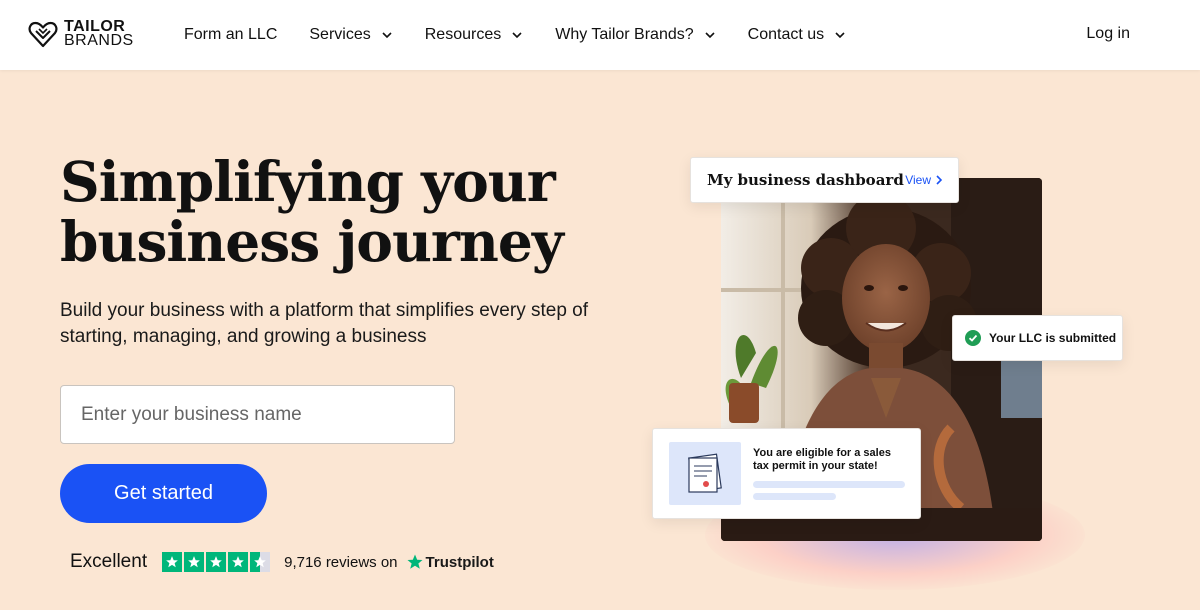  Describe the element at coordinates (312, 241) in the screenshot. I see `hero-title-line-2: business journey` at that location.